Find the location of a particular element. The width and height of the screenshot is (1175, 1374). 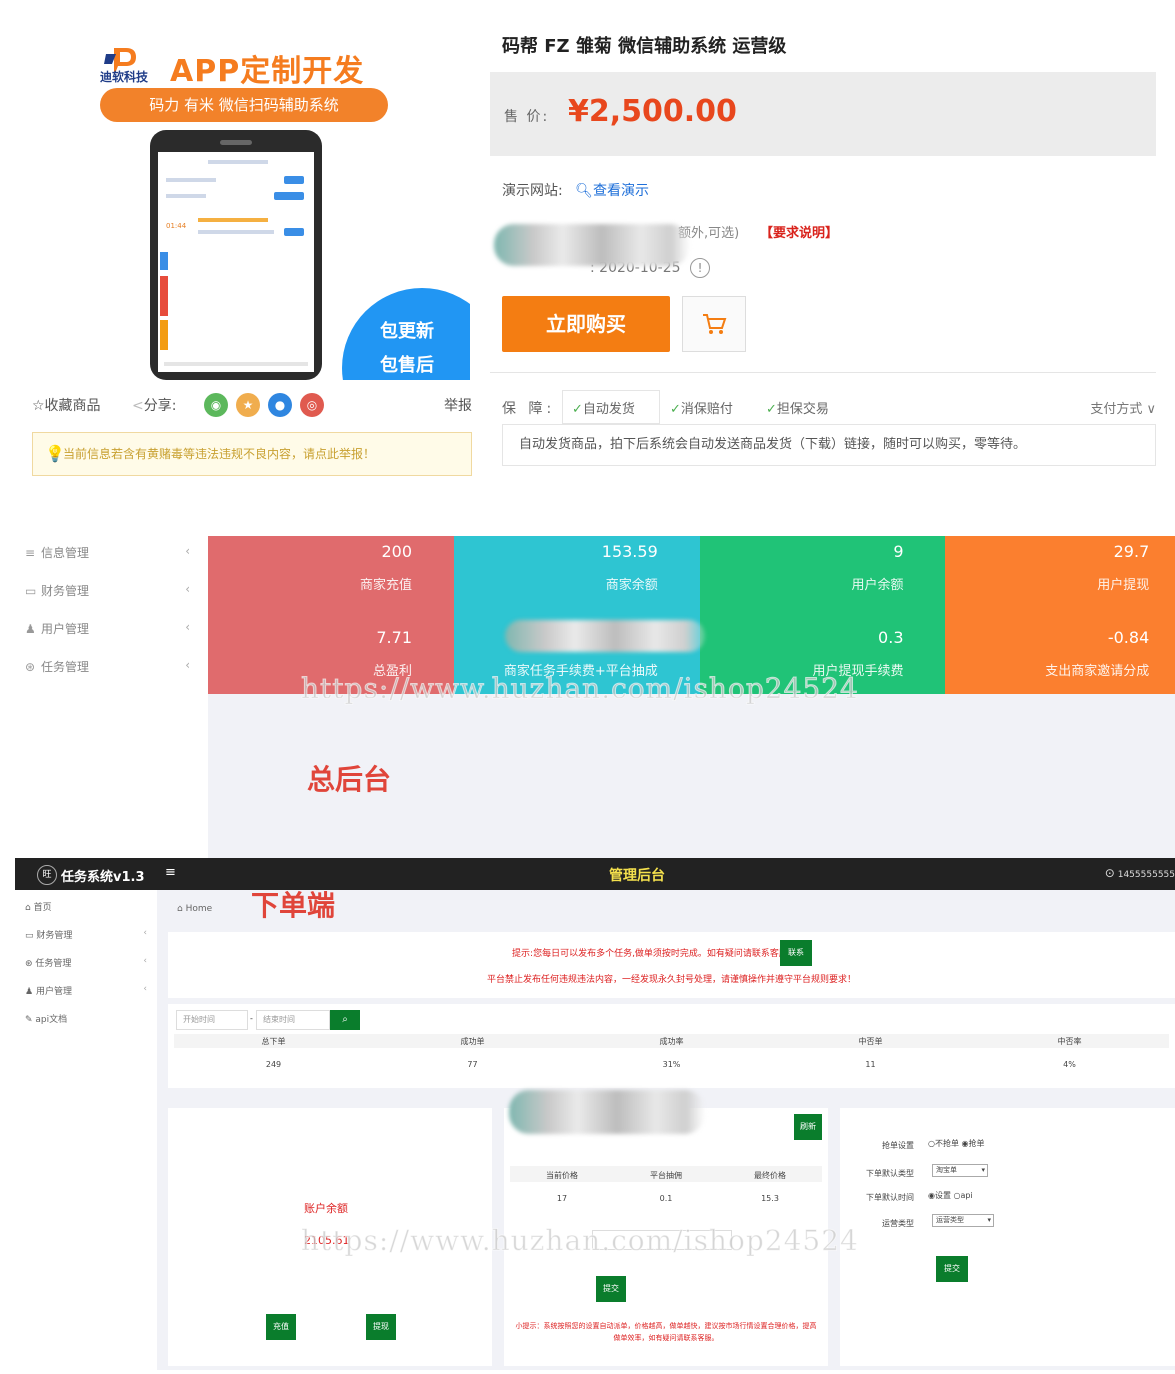

stat-v1: 29.7 is located at coordinates (1131, 551).